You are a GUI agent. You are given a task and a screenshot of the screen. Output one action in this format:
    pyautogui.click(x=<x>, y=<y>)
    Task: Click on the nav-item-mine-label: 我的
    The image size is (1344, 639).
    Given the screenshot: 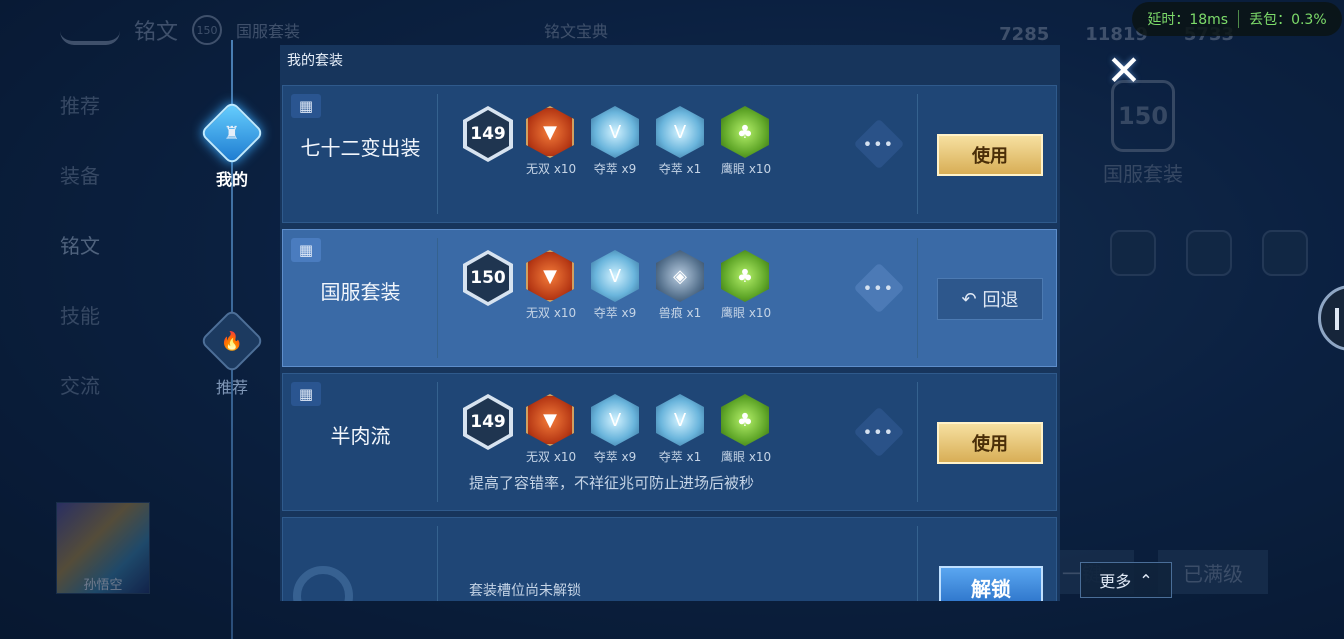 What is the action you would take?
    pyautogui.click(x=231, y=179)
    